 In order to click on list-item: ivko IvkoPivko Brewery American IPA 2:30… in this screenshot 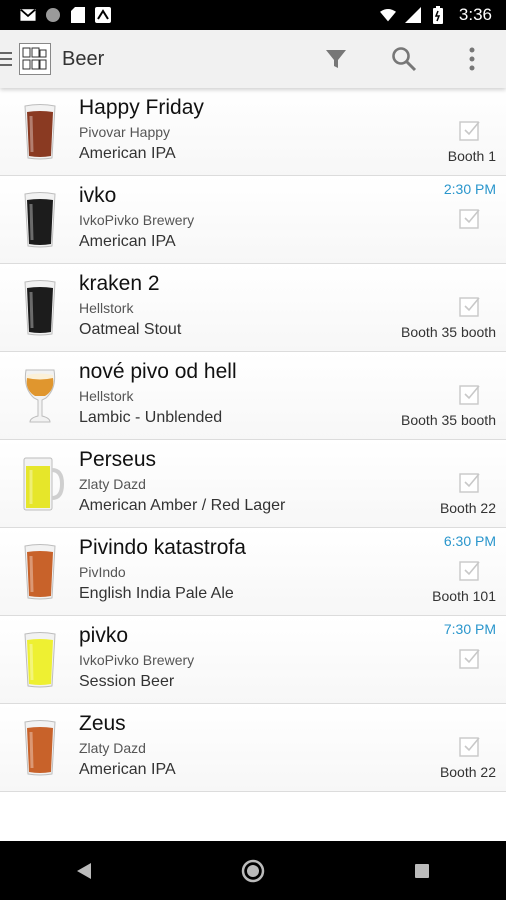, I will do `click(253, 220)`.